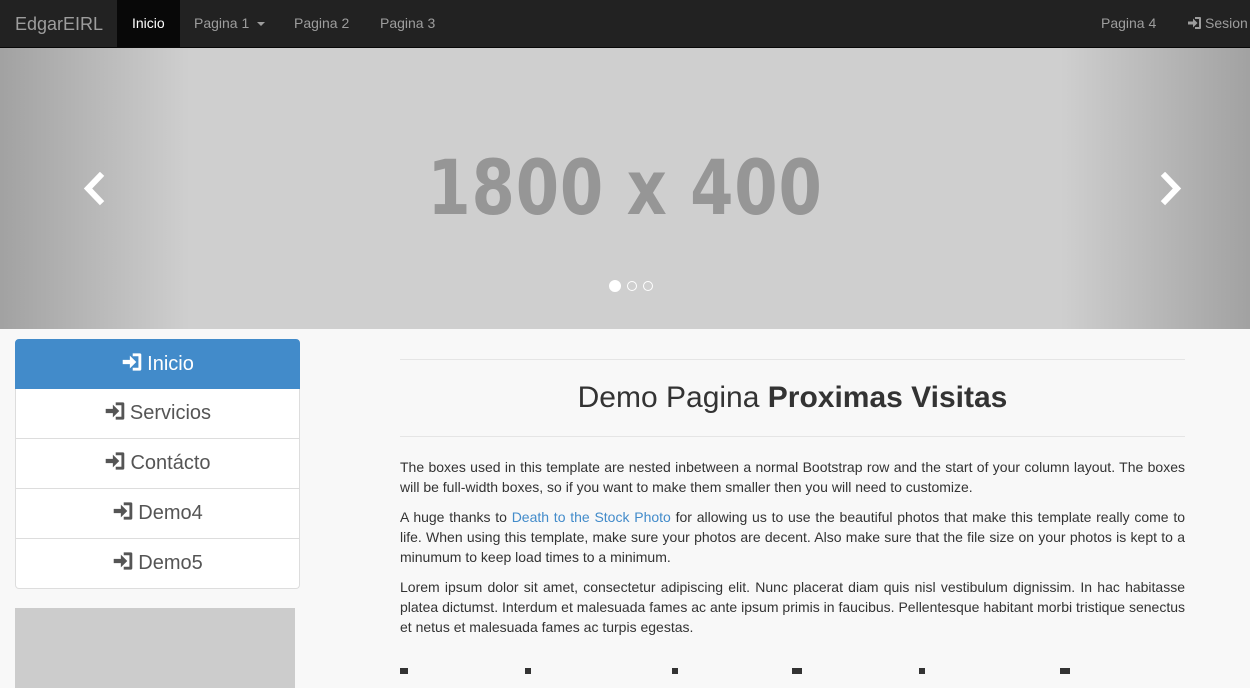 This screenshot has width=1250, height=688. Describe the element at coordinates (222, 23) in the screenshot. I see `nav-item-label: Pagina 1` at that location.